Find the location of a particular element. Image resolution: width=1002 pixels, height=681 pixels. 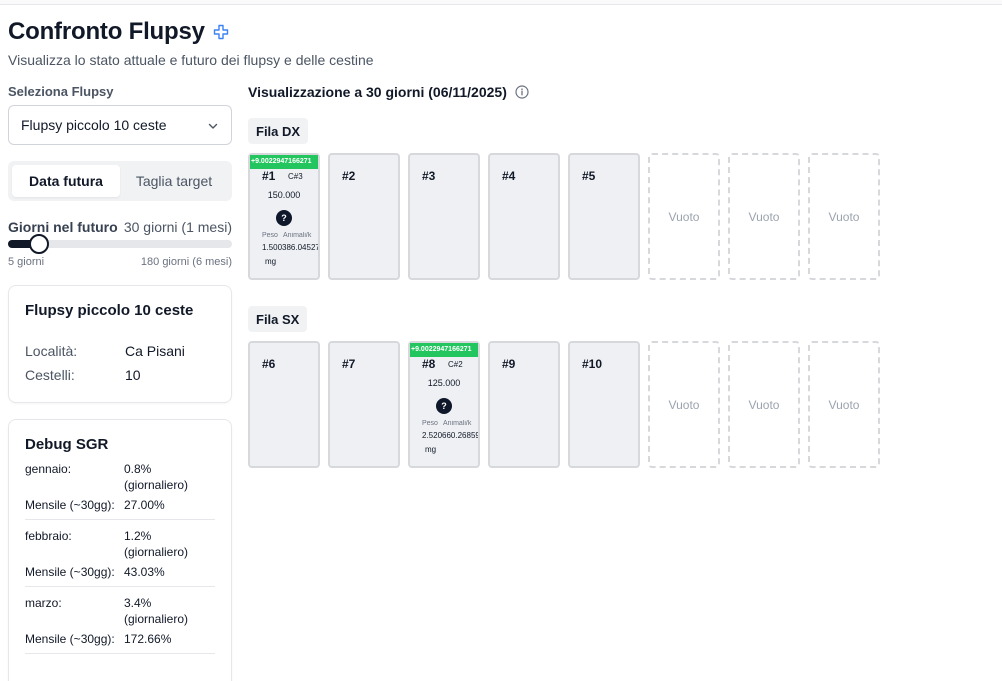

basket-card: #2 is located at coordinates (364, 216).